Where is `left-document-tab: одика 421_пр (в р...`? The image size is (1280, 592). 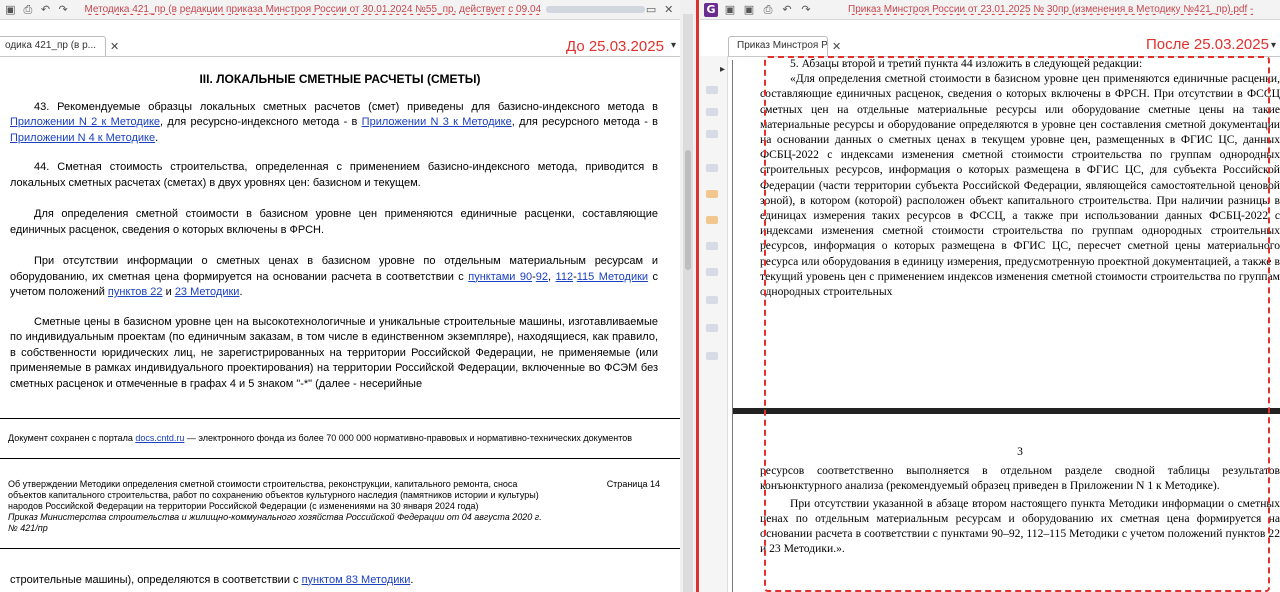 left-document-tab: одика 421_пр (в р... is located at coordinates (53, 46).